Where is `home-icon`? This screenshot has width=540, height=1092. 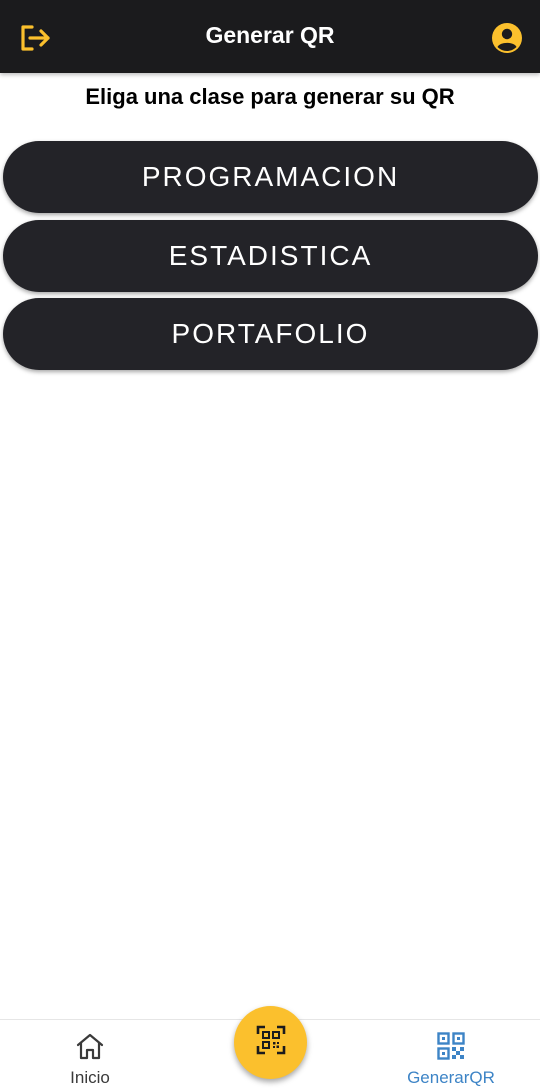
home-icon is located at coordinates (90, 1048).